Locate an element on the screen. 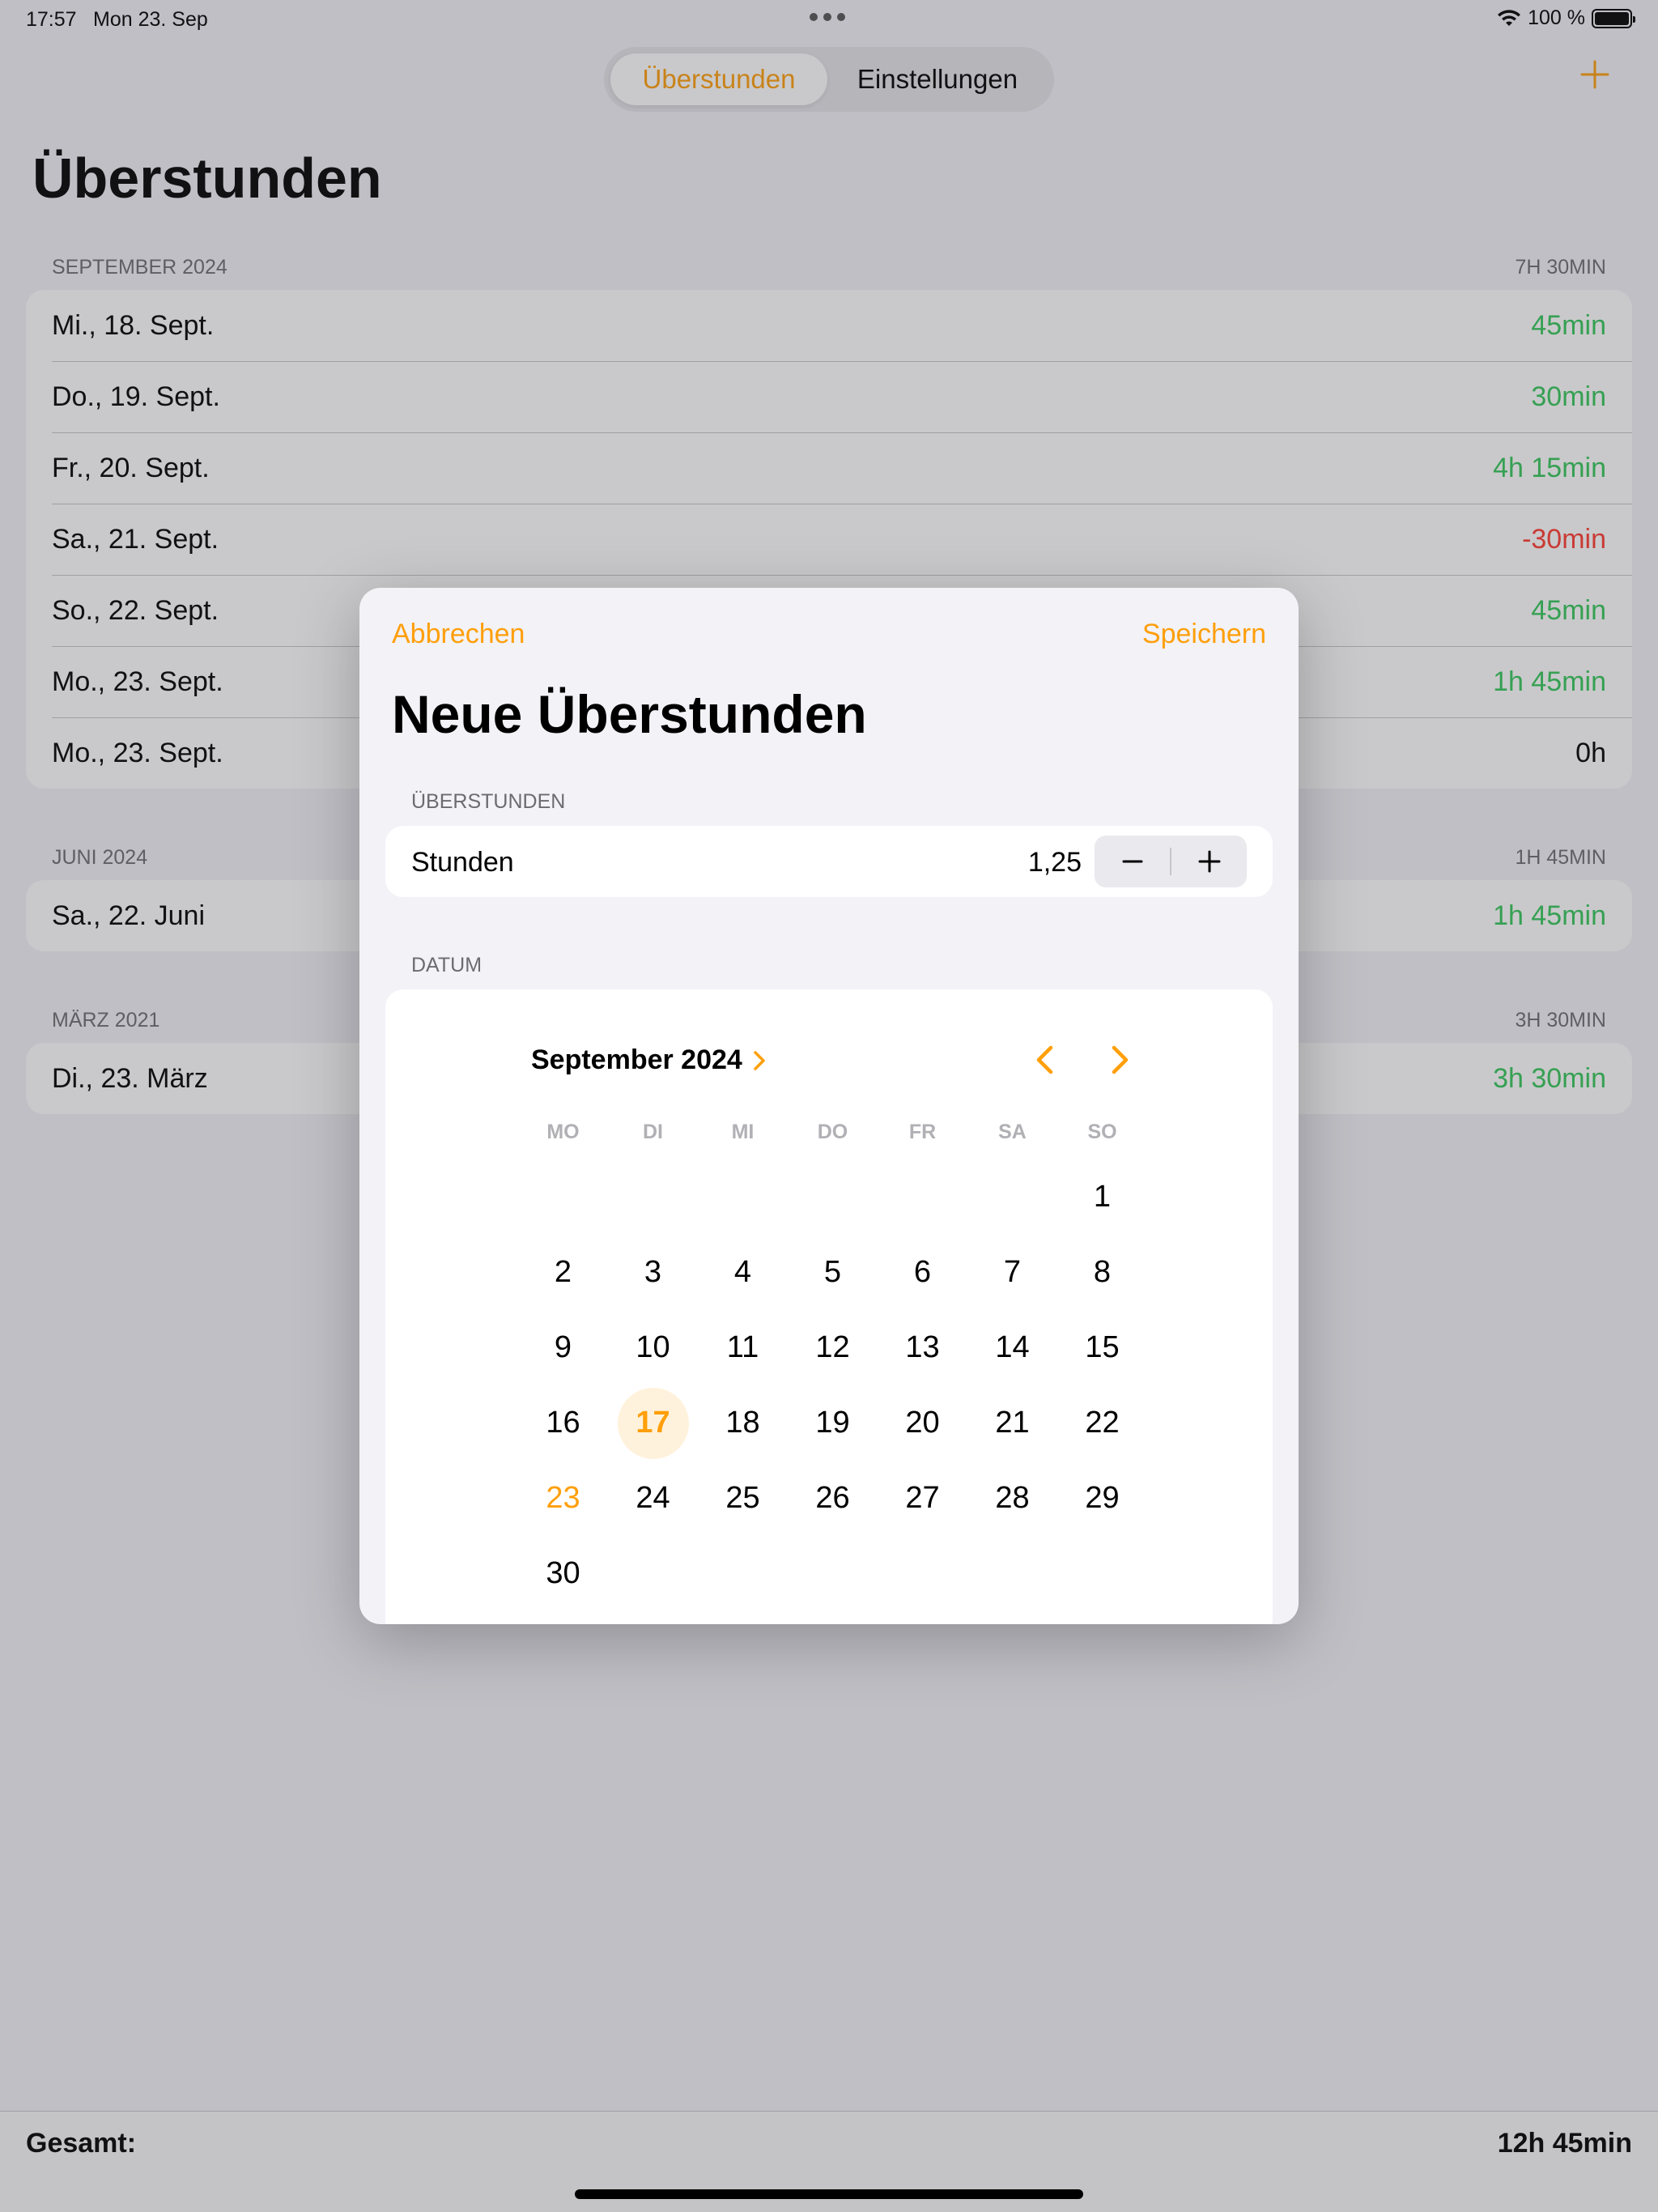  calendar-day: 7 is located at coordinates (1012, 1272).